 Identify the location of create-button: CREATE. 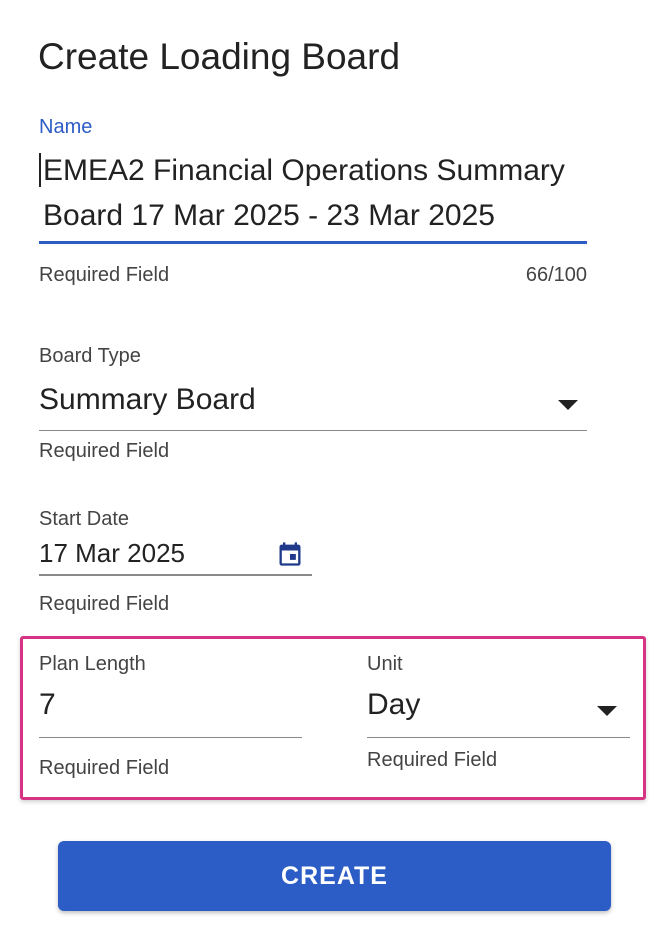
(334, 876).